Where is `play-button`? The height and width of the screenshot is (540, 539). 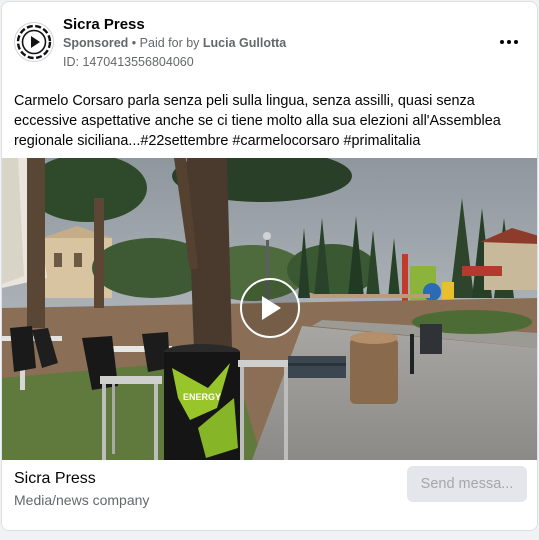
play-button is located at coordinates (270, 308).